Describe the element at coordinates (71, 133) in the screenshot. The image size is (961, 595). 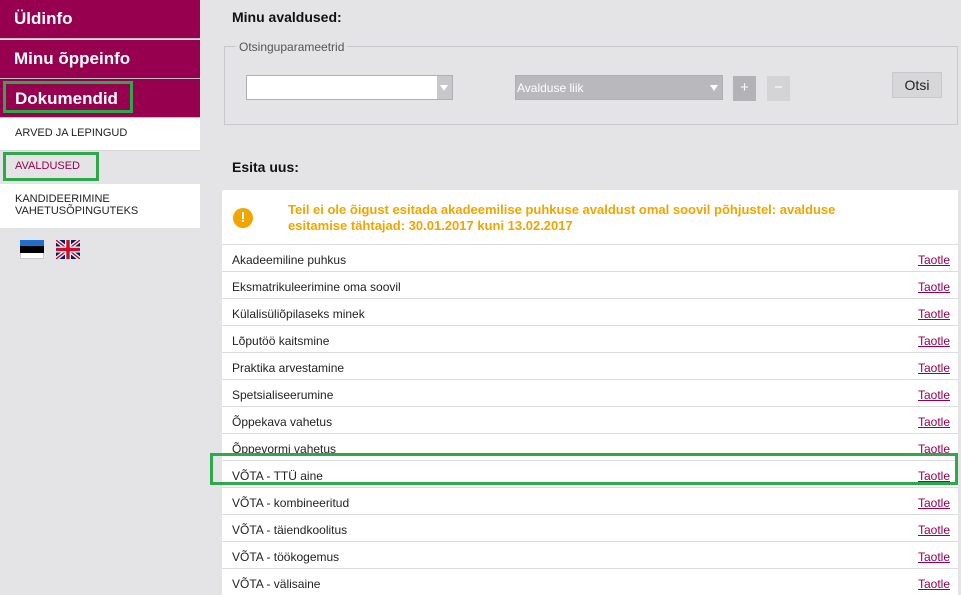
I see `subnav-label: ARVED JA LEPINGUD` at that location.